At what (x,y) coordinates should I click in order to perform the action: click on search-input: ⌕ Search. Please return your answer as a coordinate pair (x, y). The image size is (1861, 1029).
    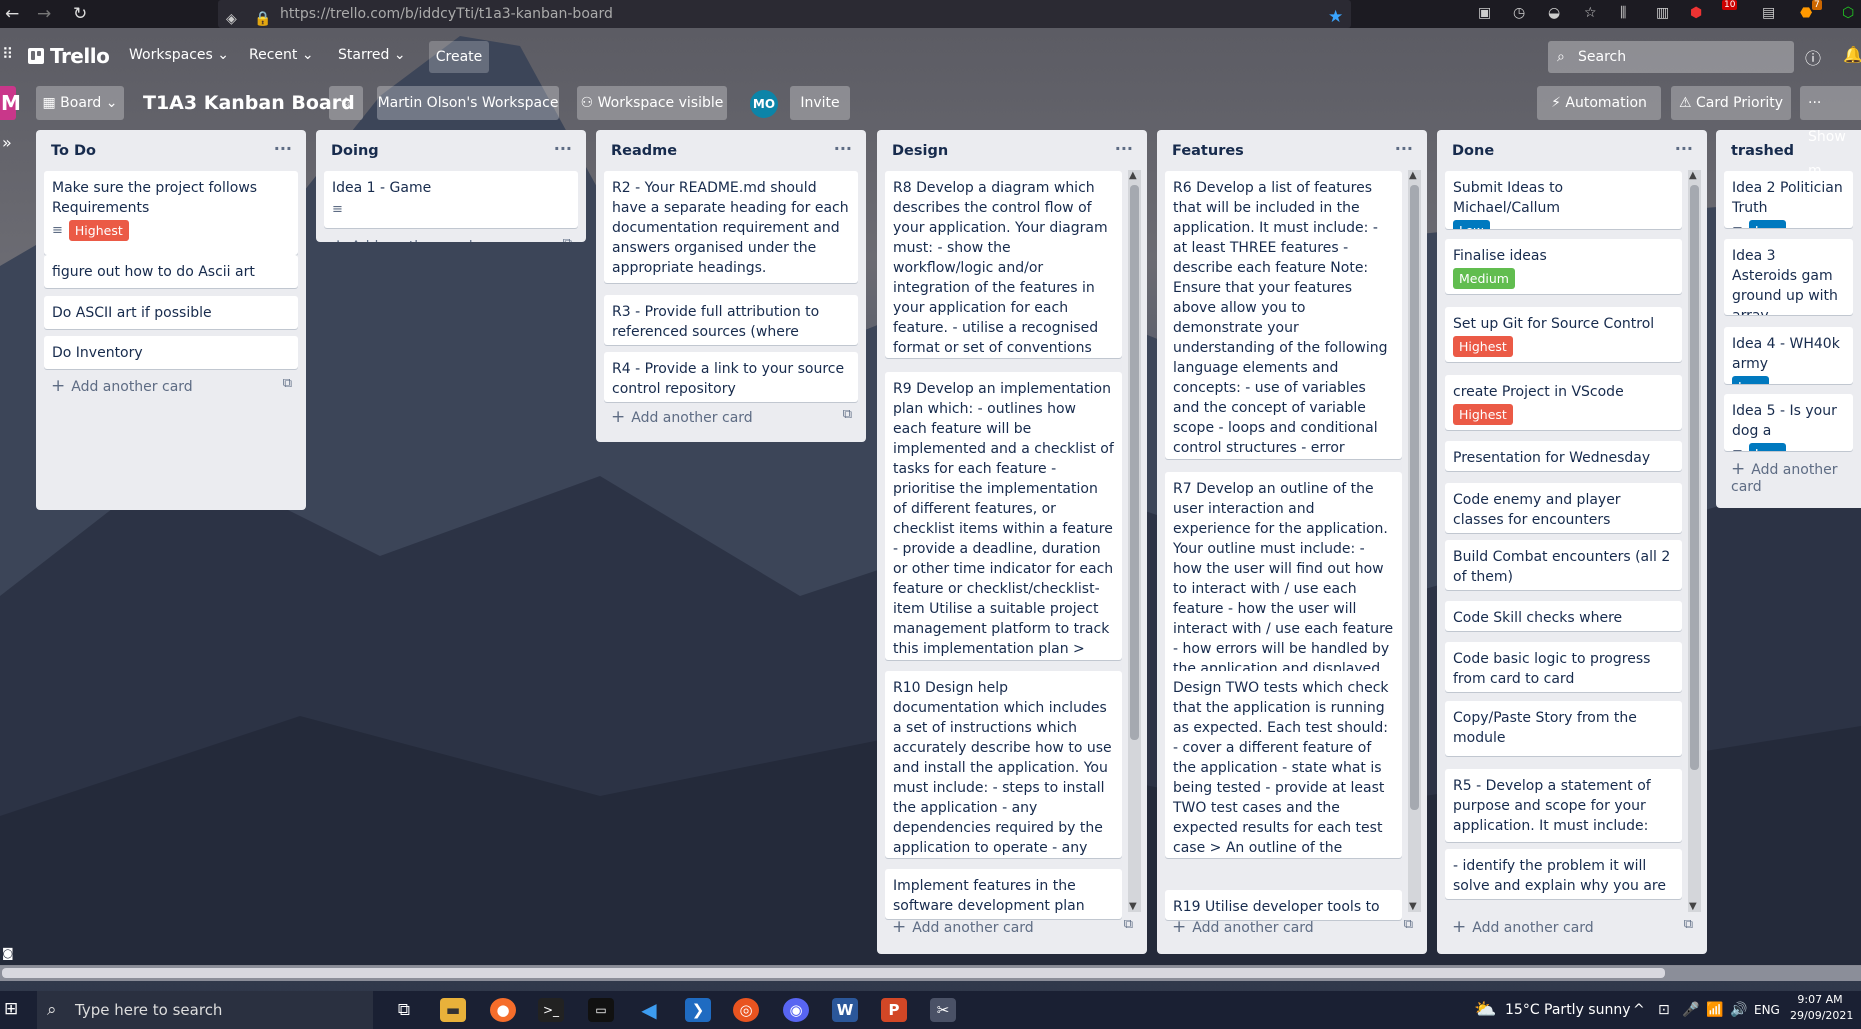
    Looking at the image, I should click on (1671, 57).